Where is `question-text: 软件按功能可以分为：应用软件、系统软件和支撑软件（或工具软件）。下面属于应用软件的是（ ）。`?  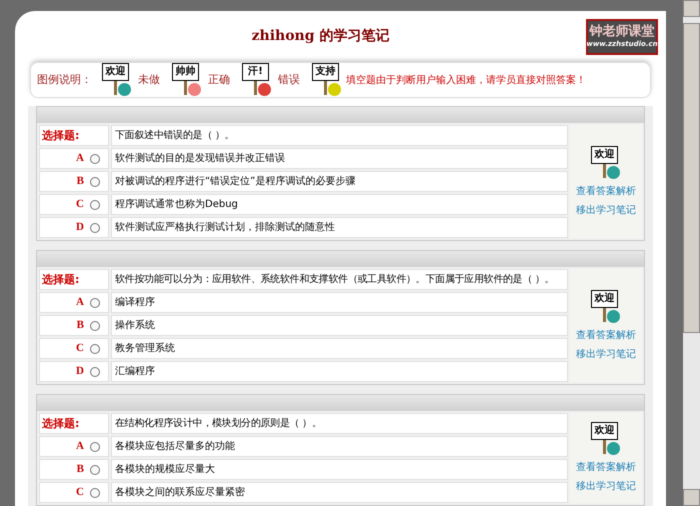 question-text: 软件按功能可以分为：应用软件、系统软件和支撑软件（或工具软件）。下面属于应用软件的是（ ）。 is located at coordinates (339, 279).